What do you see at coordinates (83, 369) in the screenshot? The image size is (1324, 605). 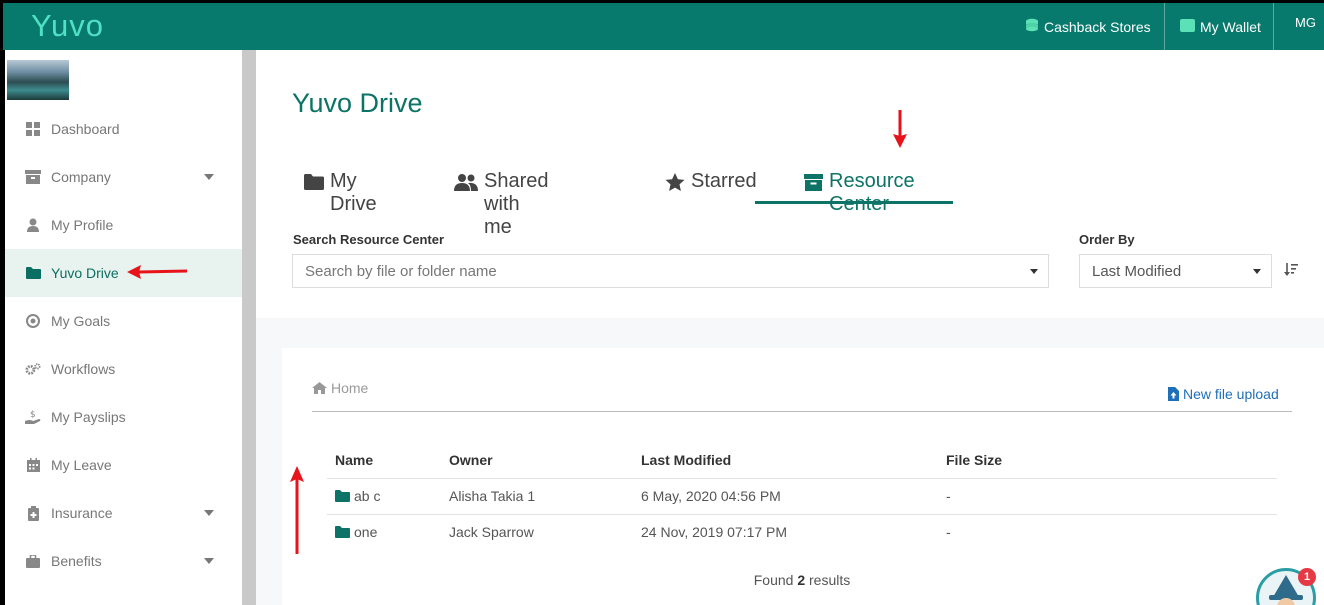 I see `sidebar-item-label: Workflows` at bounding box center [83, 369].